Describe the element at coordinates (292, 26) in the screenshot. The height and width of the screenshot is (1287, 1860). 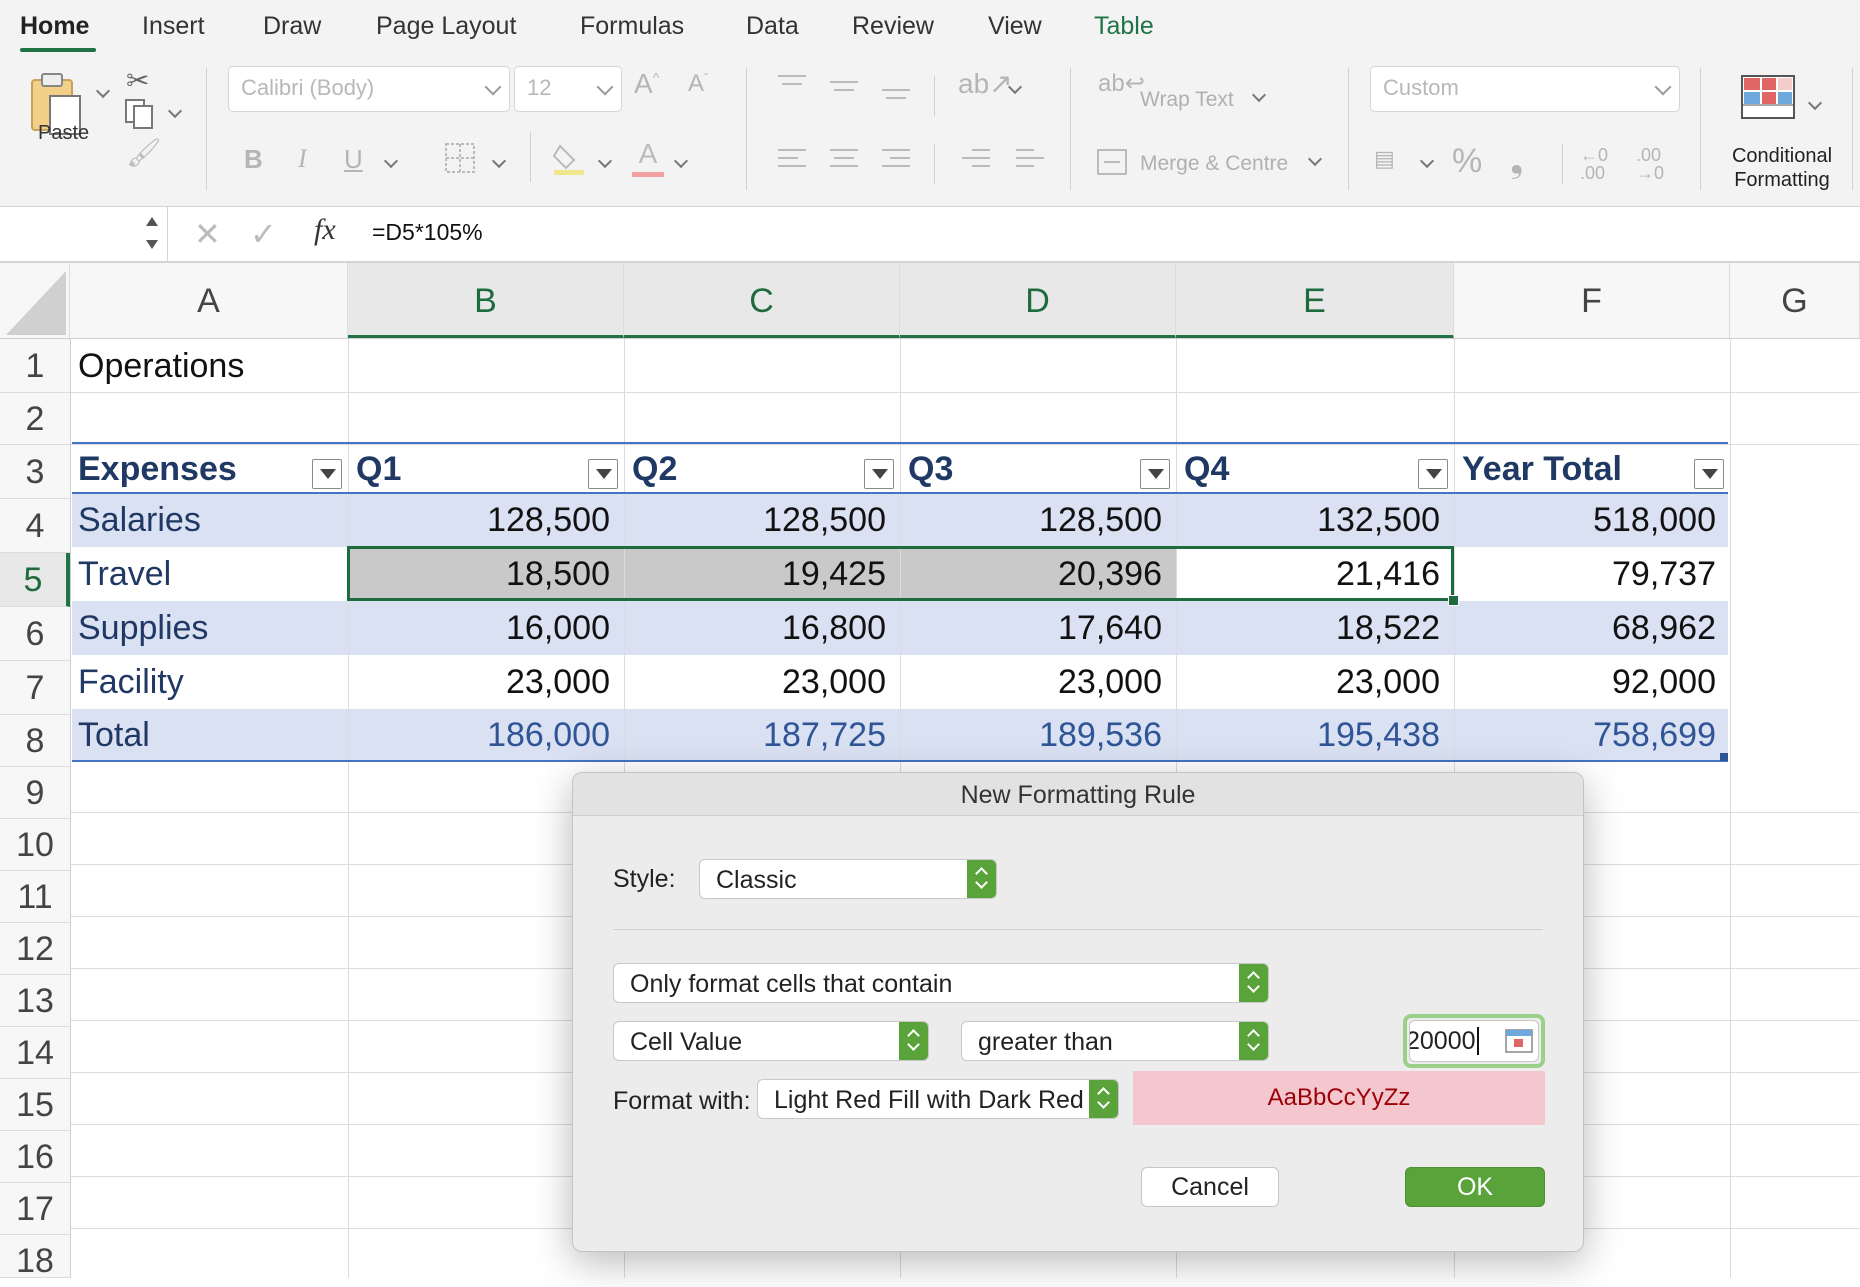
I see `tab-draw: Draw` at that location.